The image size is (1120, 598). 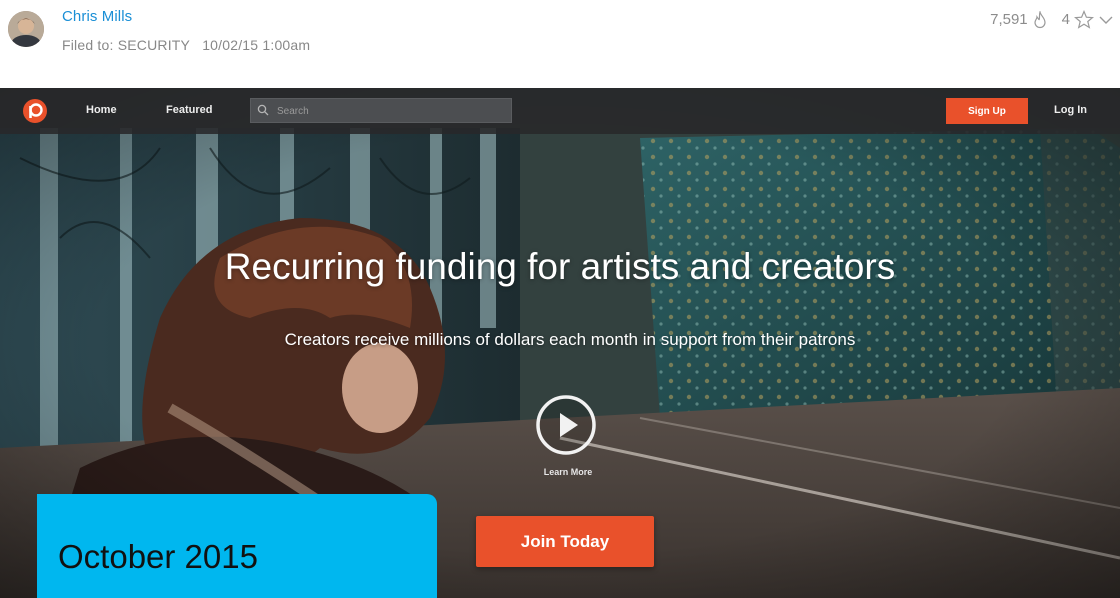 What do you see at coordinates (1065, 19) in the screenshot?
I see `star-count: 4` at bounding box center [1065, 19].